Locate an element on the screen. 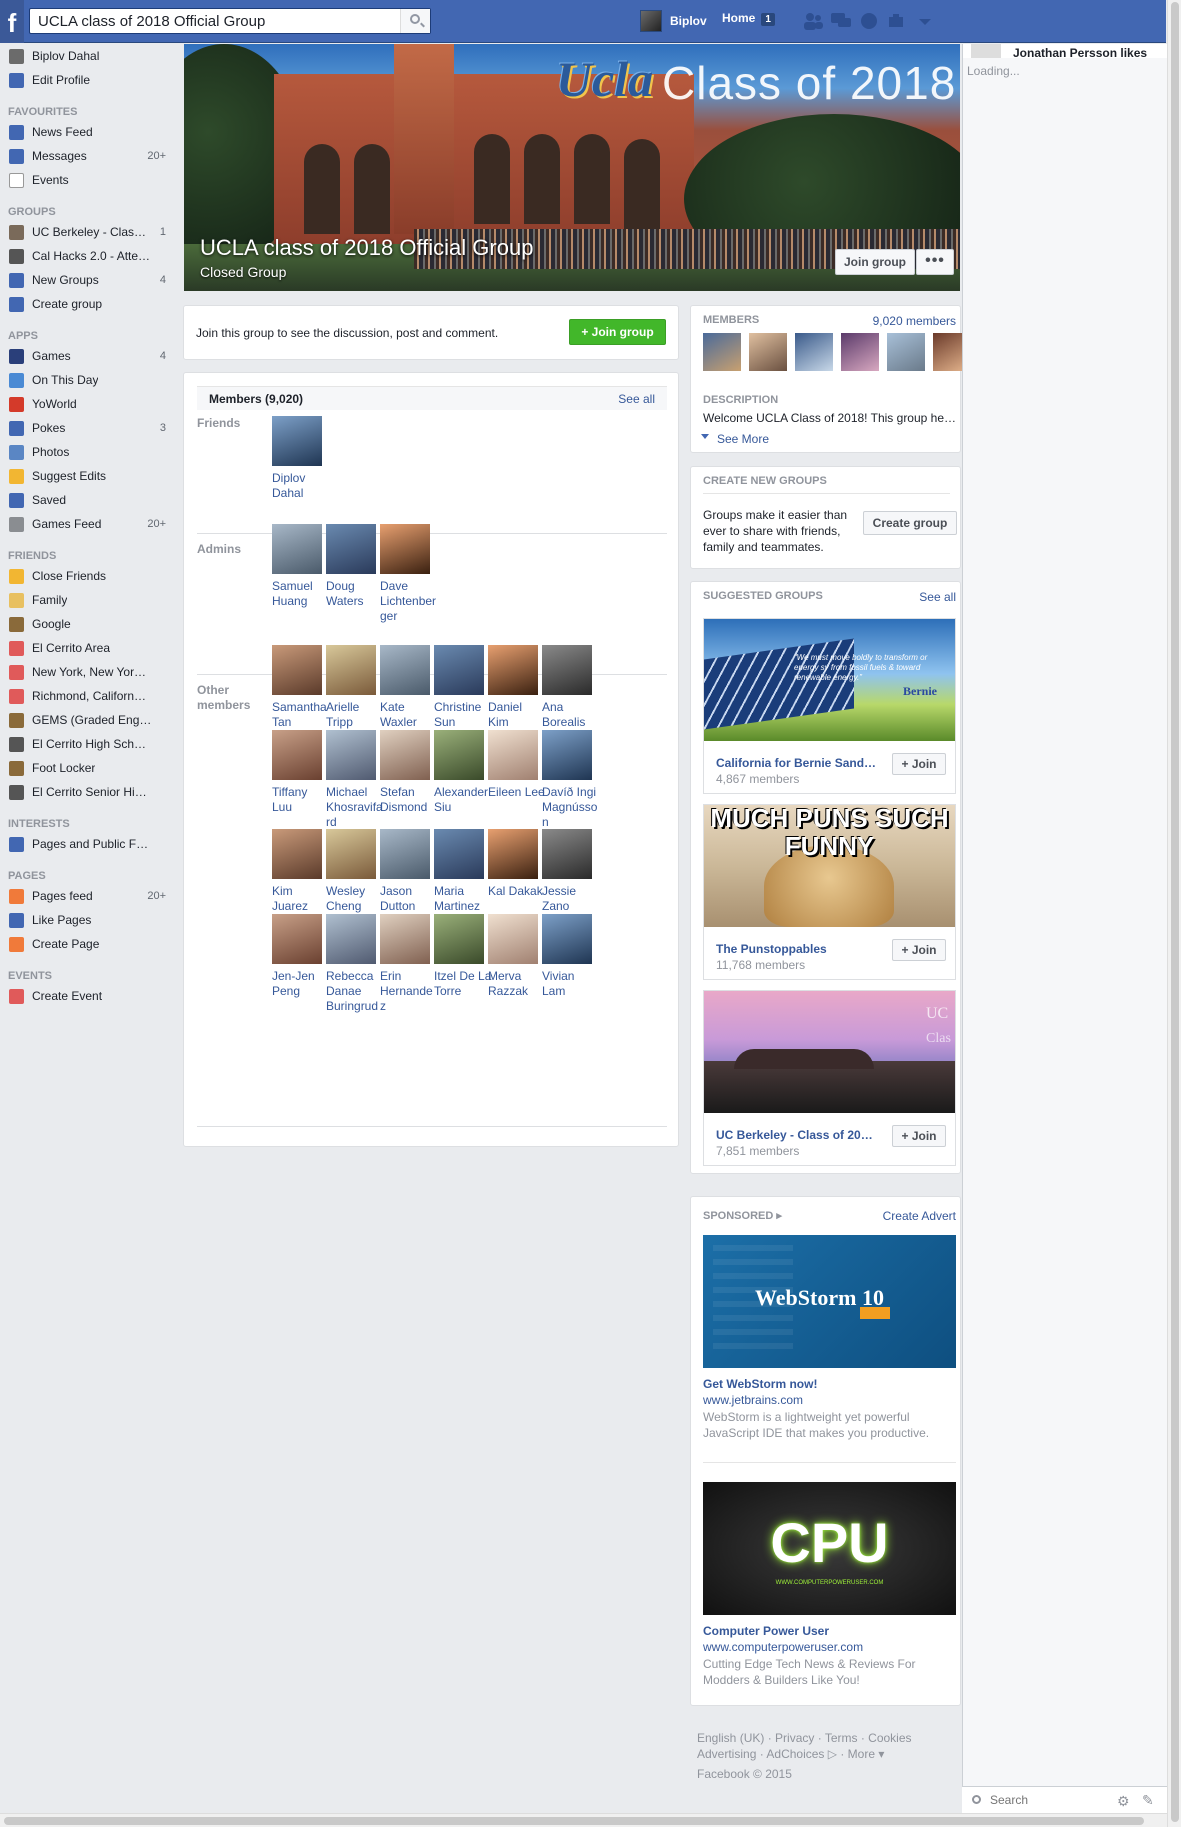 This screenshot has height=1827, width=1181. left-nav-item: YoWorld is located at coordinates (90, 404).